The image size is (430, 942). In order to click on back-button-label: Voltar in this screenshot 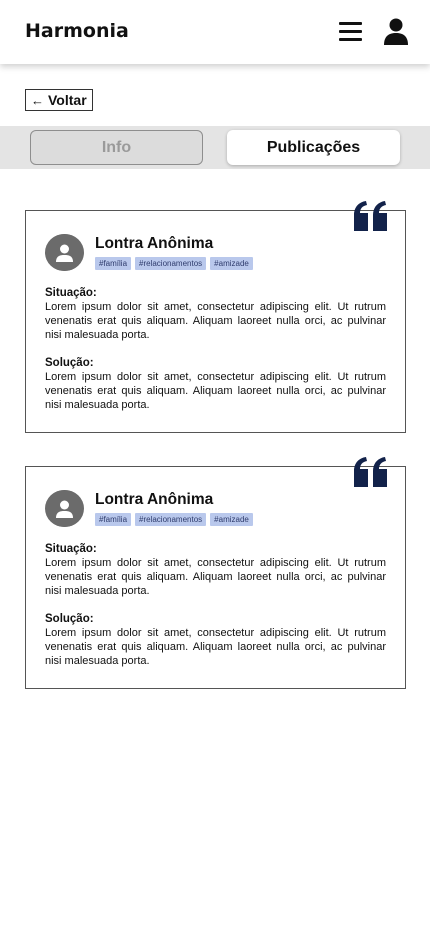, I will do `click(67, 100)`.